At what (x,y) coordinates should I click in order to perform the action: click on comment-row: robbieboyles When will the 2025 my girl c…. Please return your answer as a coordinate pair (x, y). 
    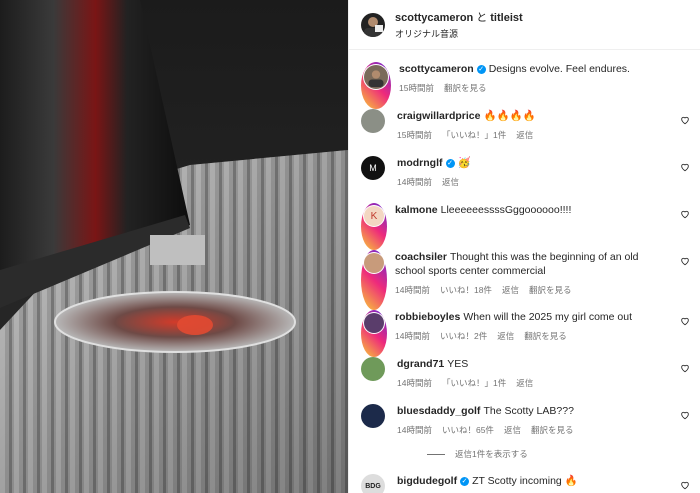
    Looking at the image, I should click on (525, 333).